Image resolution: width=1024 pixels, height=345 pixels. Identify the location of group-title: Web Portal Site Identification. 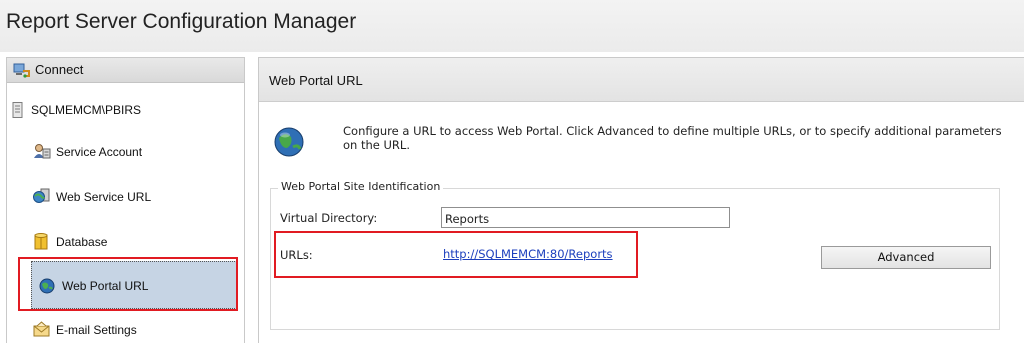
(361, 186).